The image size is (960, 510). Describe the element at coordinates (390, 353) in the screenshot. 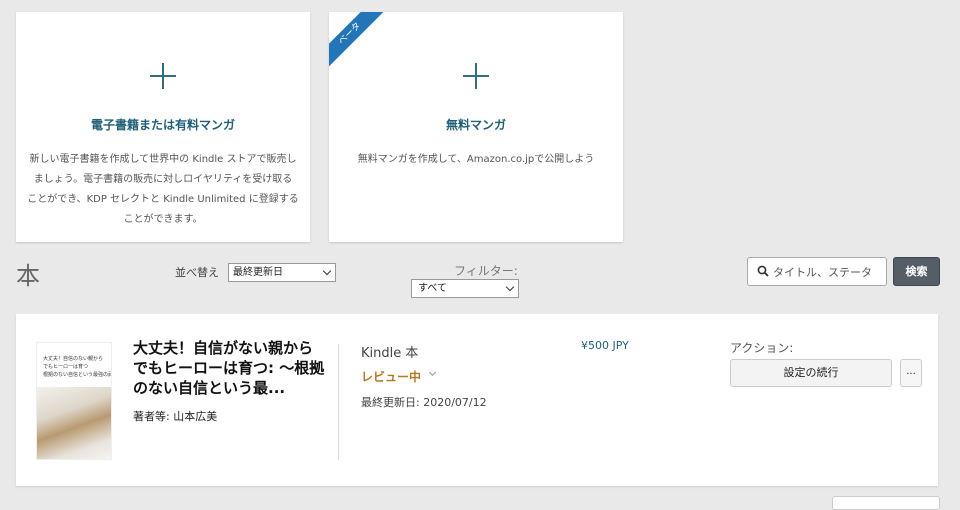

I see `book-format: Kindle 本` at that location.